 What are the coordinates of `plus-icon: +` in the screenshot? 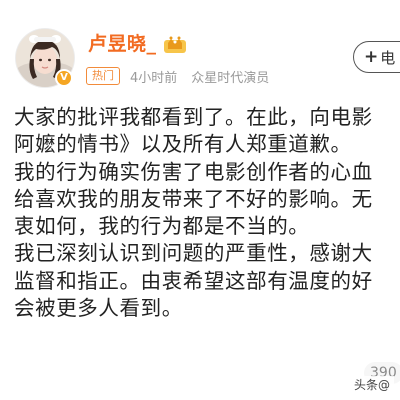 It's located at (371, 57).